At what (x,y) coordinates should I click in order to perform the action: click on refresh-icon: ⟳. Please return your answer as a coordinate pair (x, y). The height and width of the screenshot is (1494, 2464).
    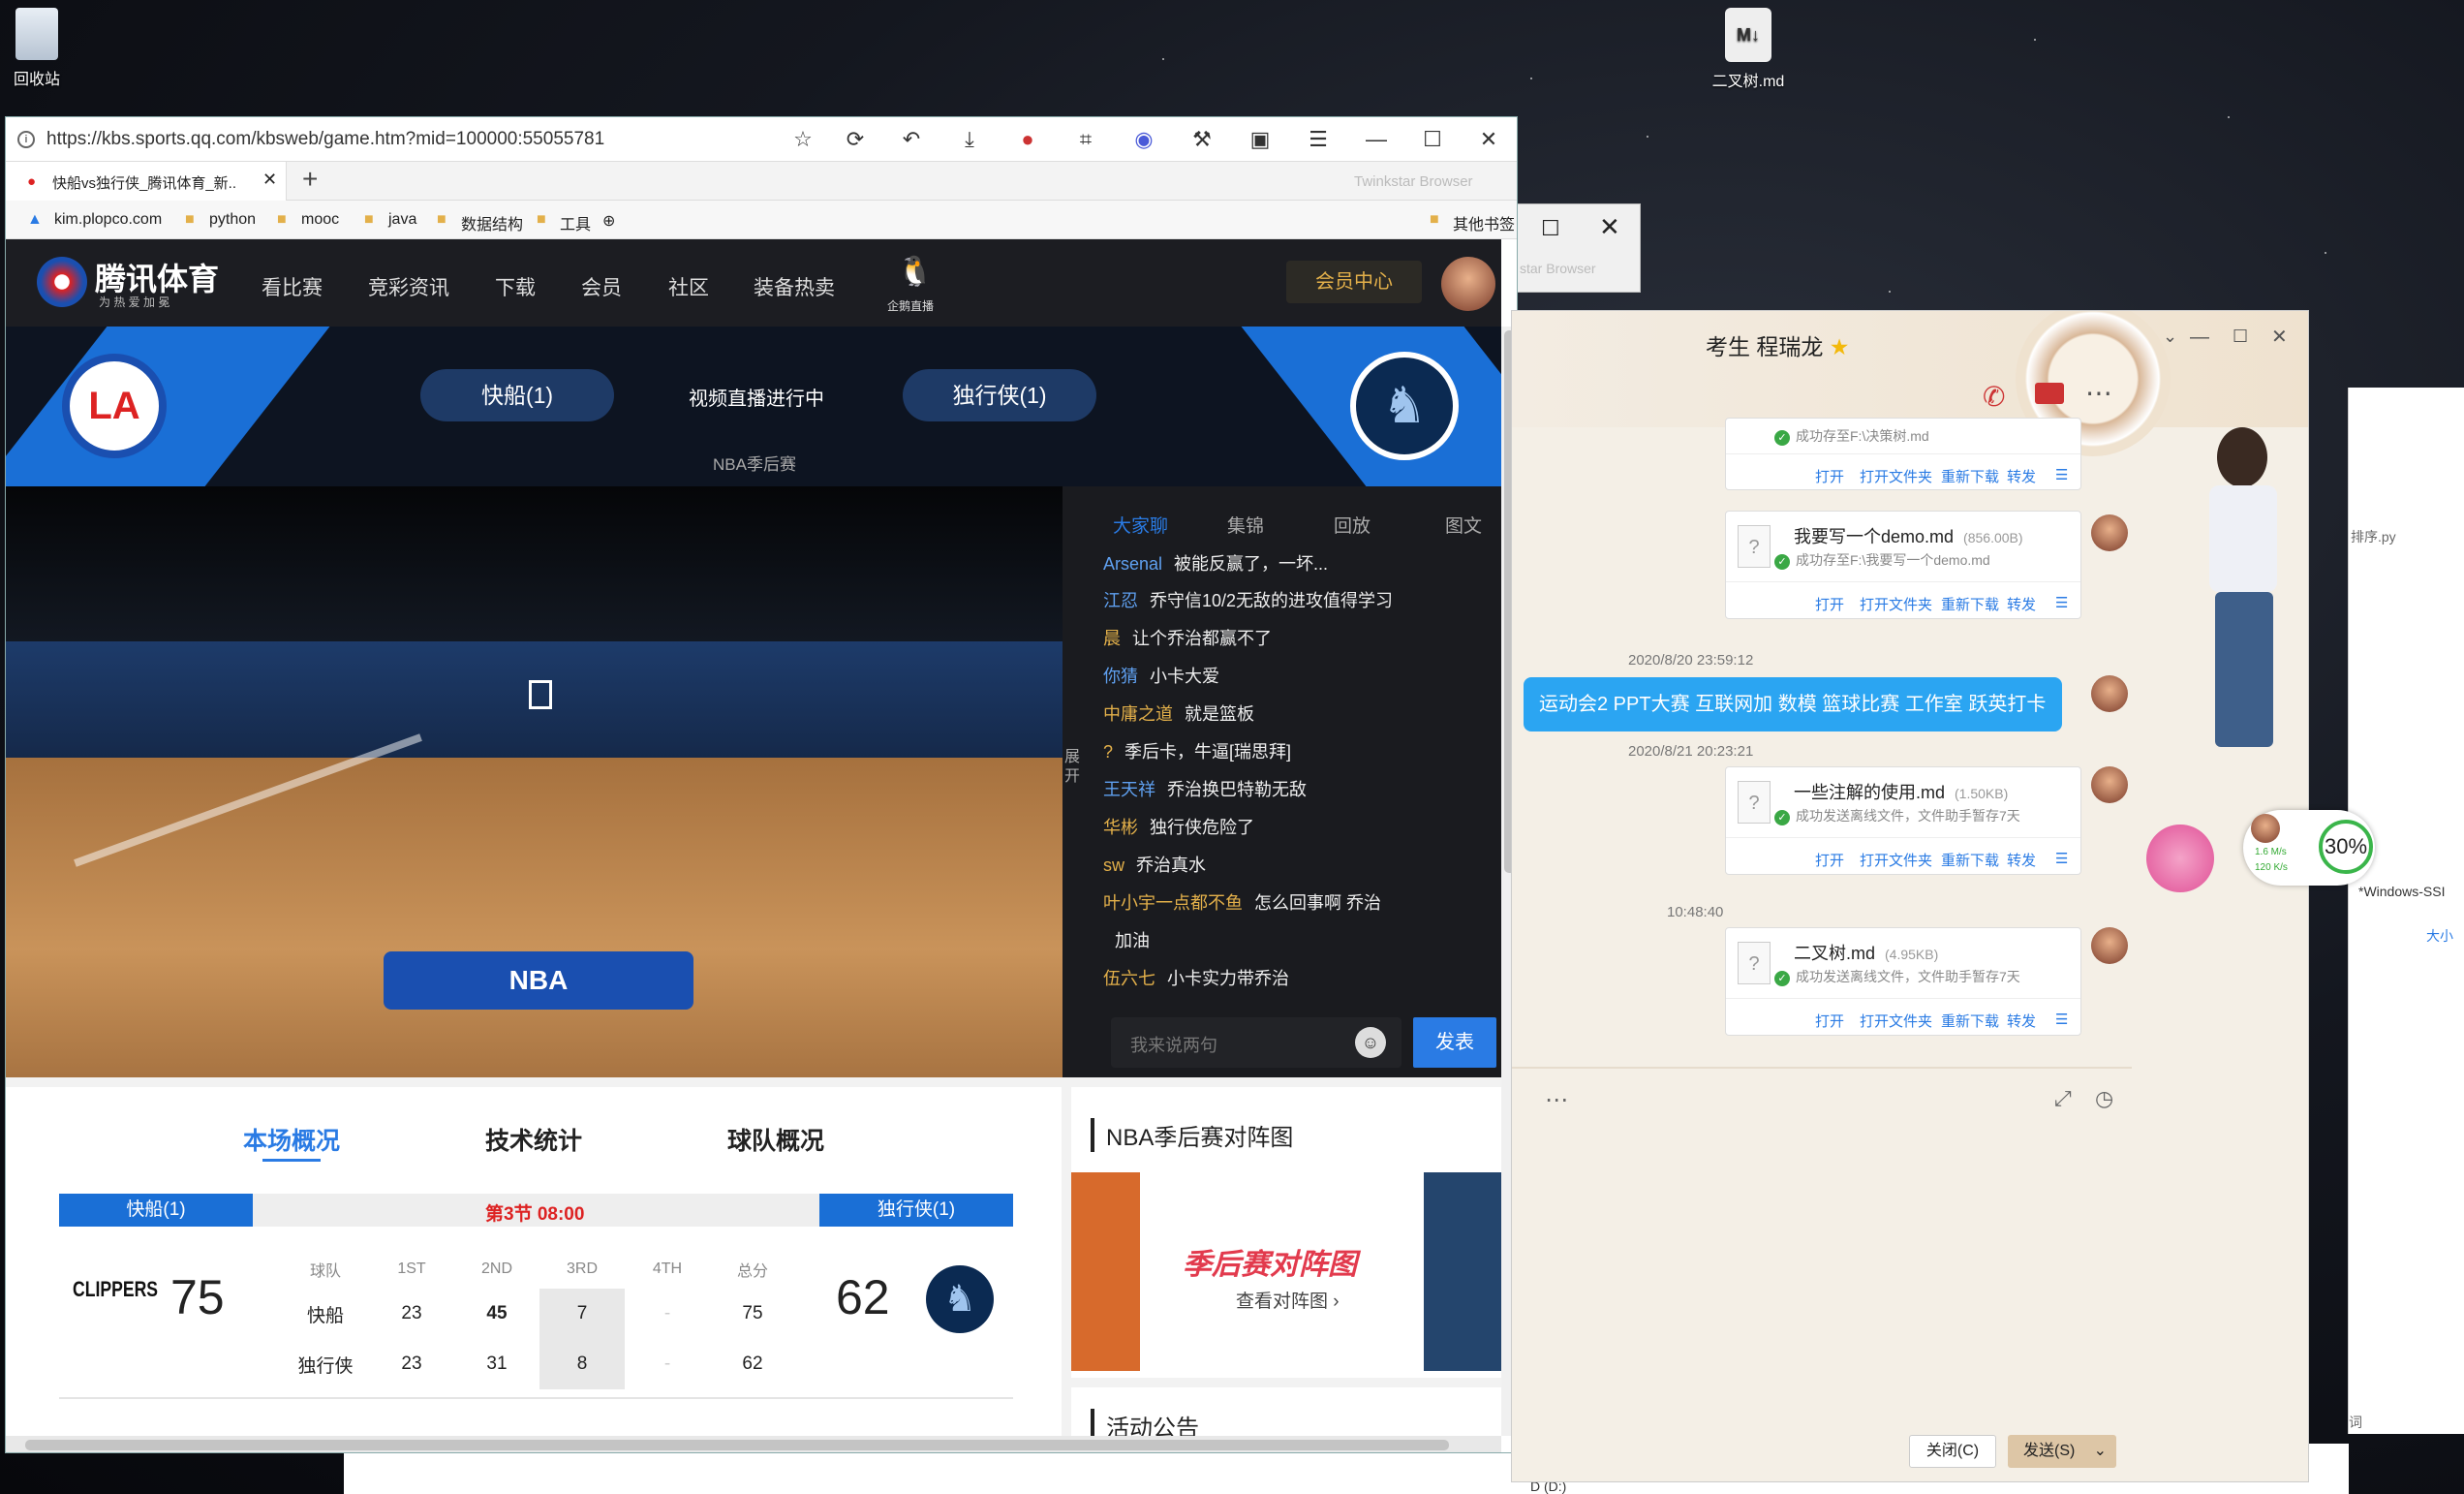
    Looking at the image, I should click on (855, 139).